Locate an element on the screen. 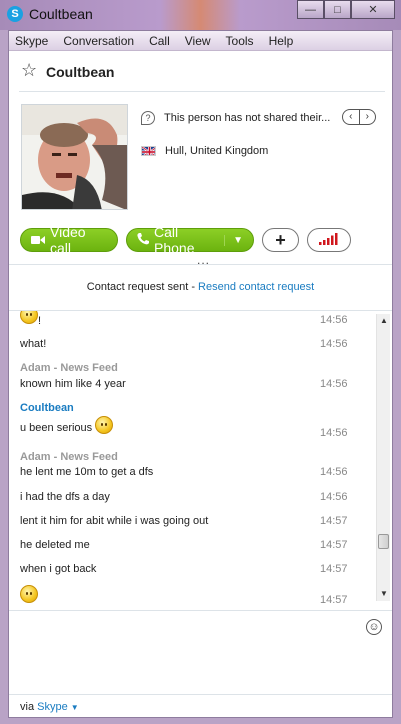 This screenshot has width=401, height=724. plus-icon: + is located at coordinates (280, 240).